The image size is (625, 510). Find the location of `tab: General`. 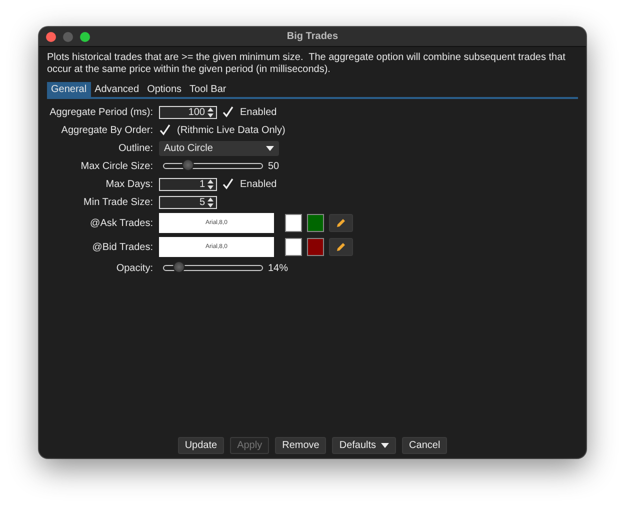

tab: General is located at coordinates (69, 89).